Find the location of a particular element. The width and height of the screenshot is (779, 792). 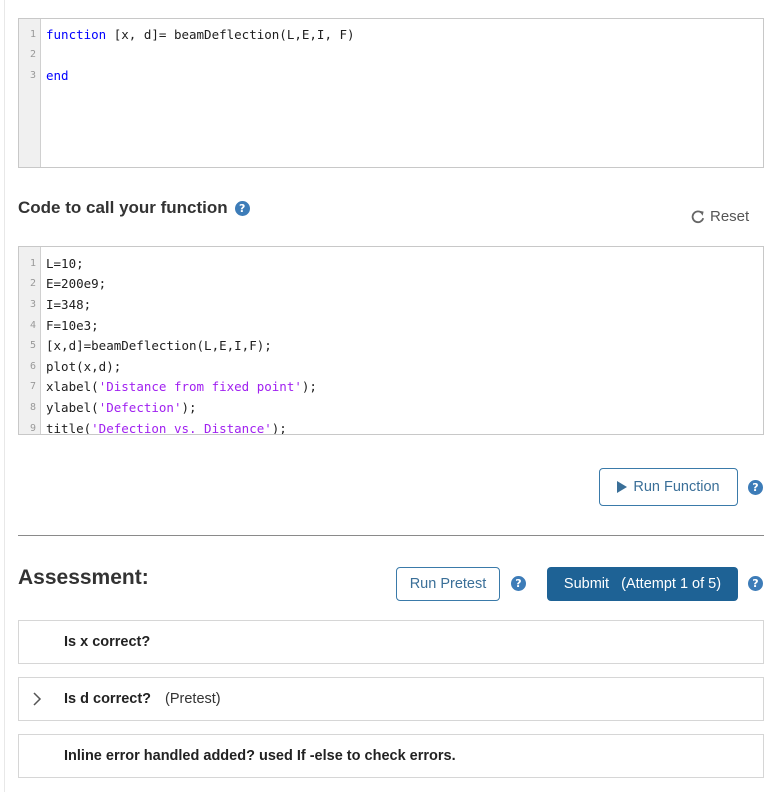

code-line: 7 xlabel('Distance from fixed point'); is located at coordinates (391, 387).